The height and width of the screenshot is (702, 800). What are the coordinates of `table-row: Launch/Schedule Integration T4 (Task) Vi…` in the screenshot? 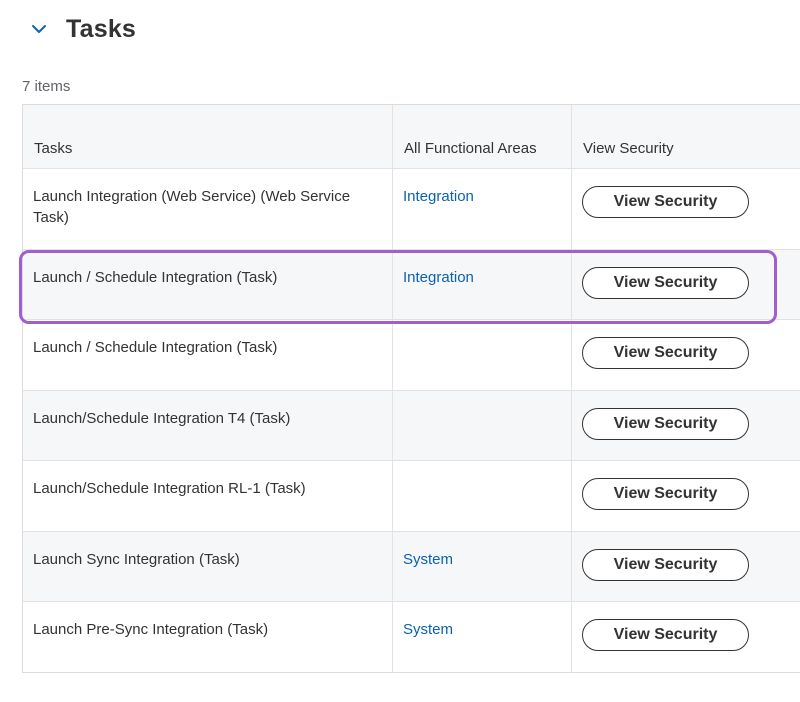 It's located at (411, 426).